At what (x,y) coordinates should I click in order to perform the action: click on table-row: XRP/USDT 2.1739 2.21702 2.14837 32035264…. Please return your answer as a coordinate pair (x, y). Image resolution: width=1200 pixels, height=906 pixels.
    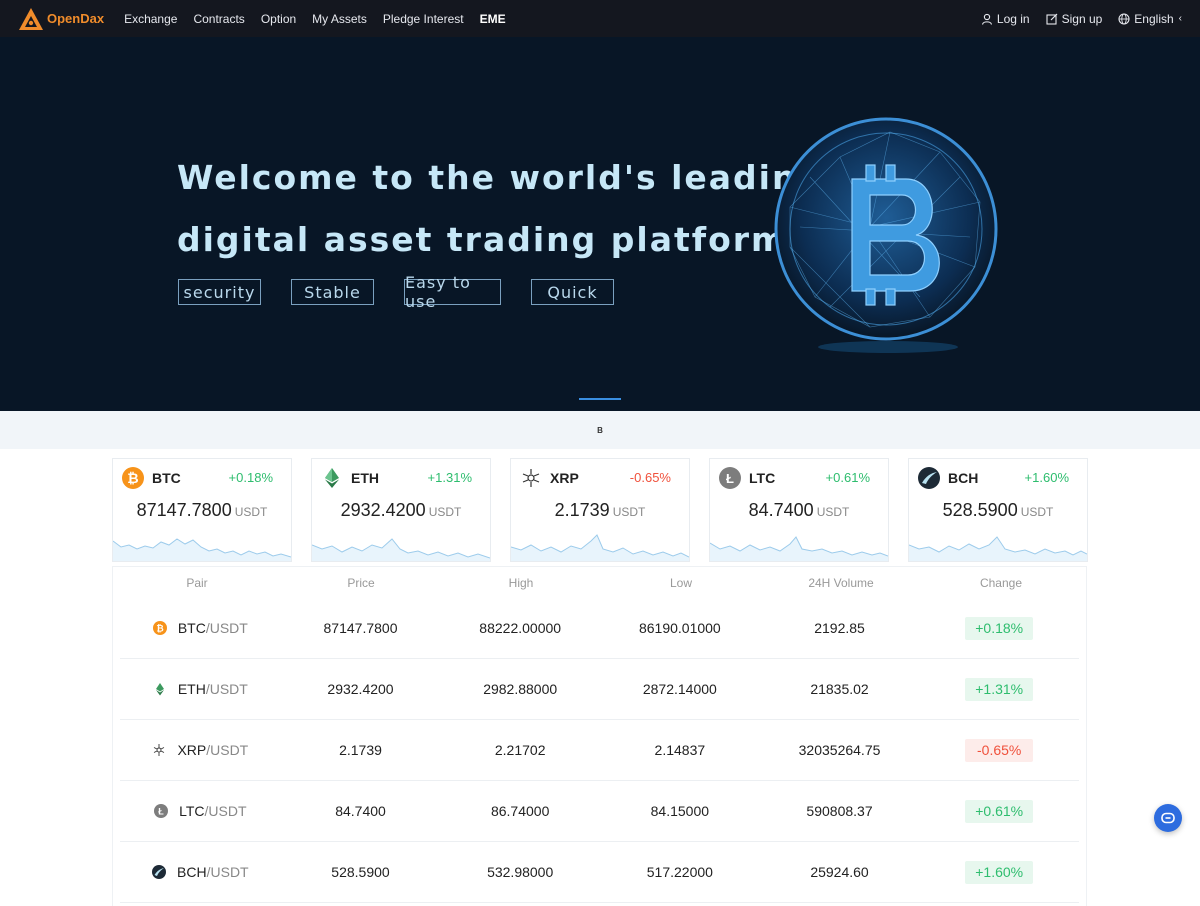
    Looking at the image, I should click on (599, 750).